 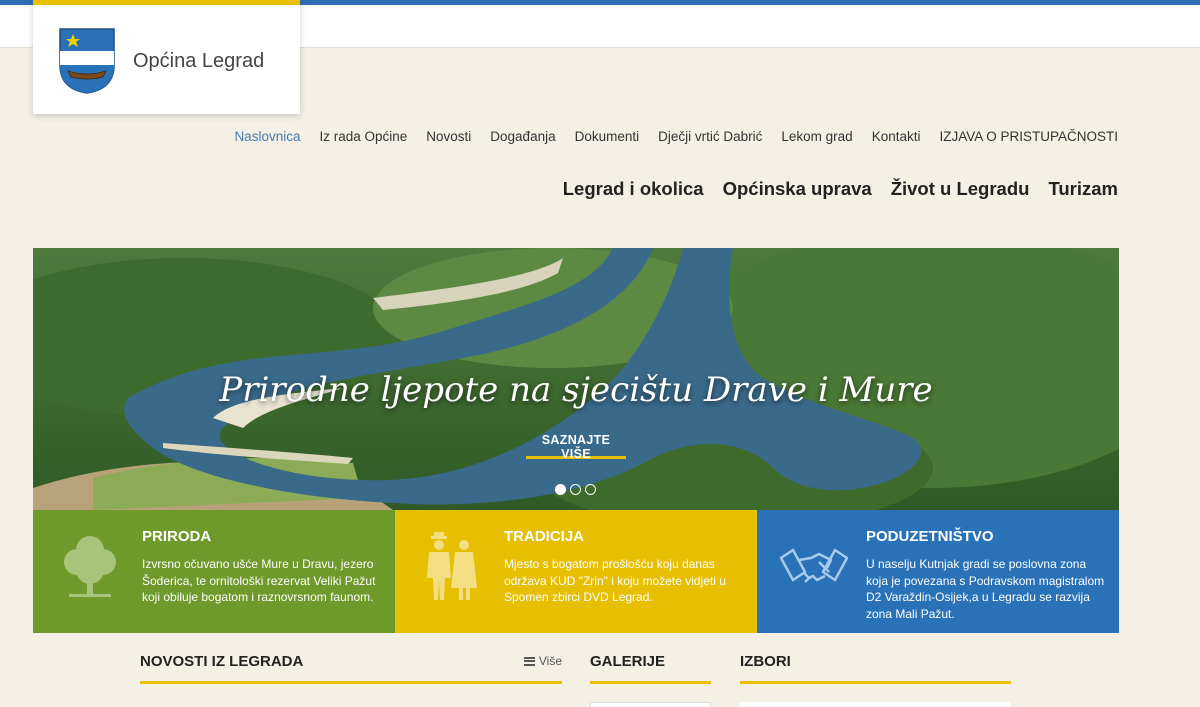 What do you see at coordinates (710, 136) in the screenshot?
I see `nav-item-djecji-vrtic: Dječji vrtić Dabrić` at bounding box center [710, 136].